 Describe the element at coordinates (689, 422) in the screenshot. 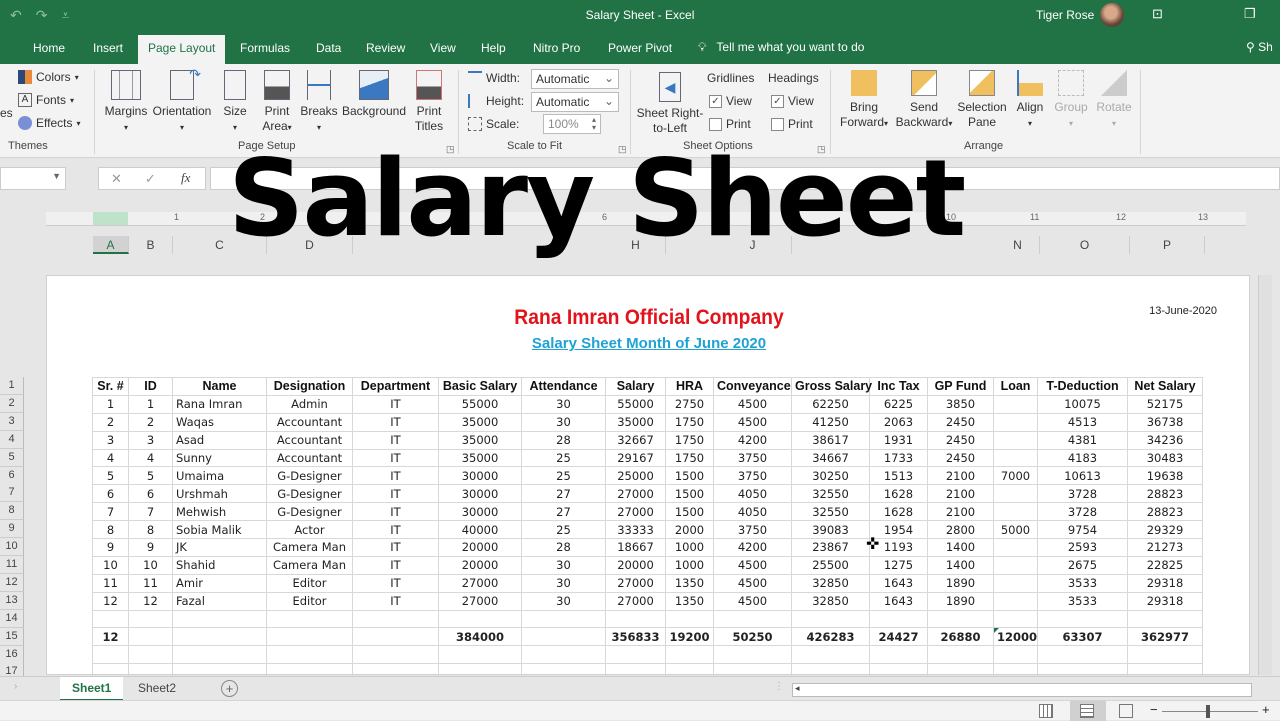

I see `cell: 1750` at that location.